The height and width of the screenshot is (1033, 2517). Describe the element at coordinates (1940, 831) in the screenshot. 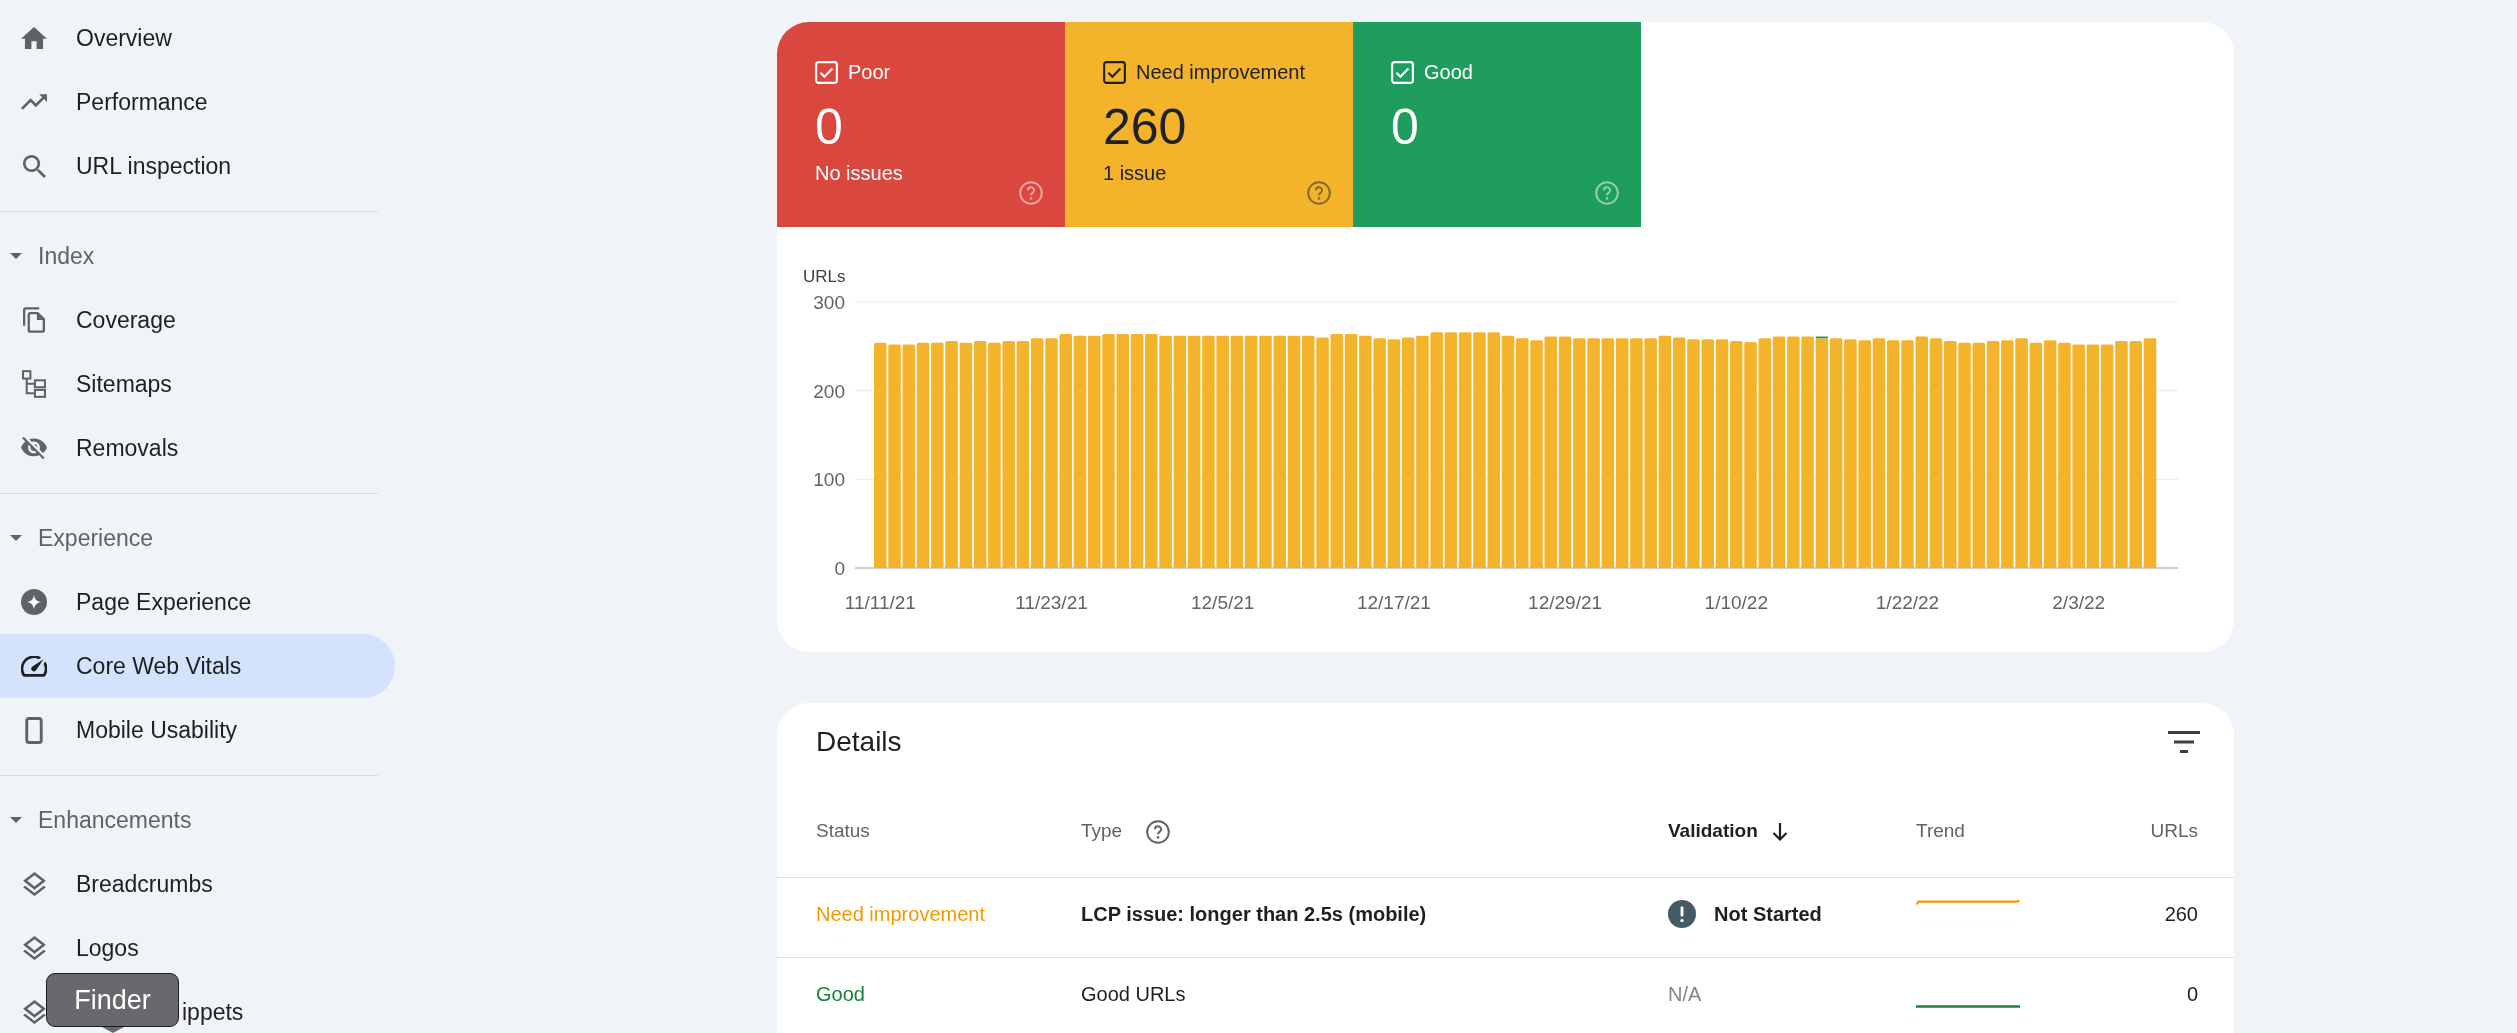

I see `column-header: Trend` at that location.